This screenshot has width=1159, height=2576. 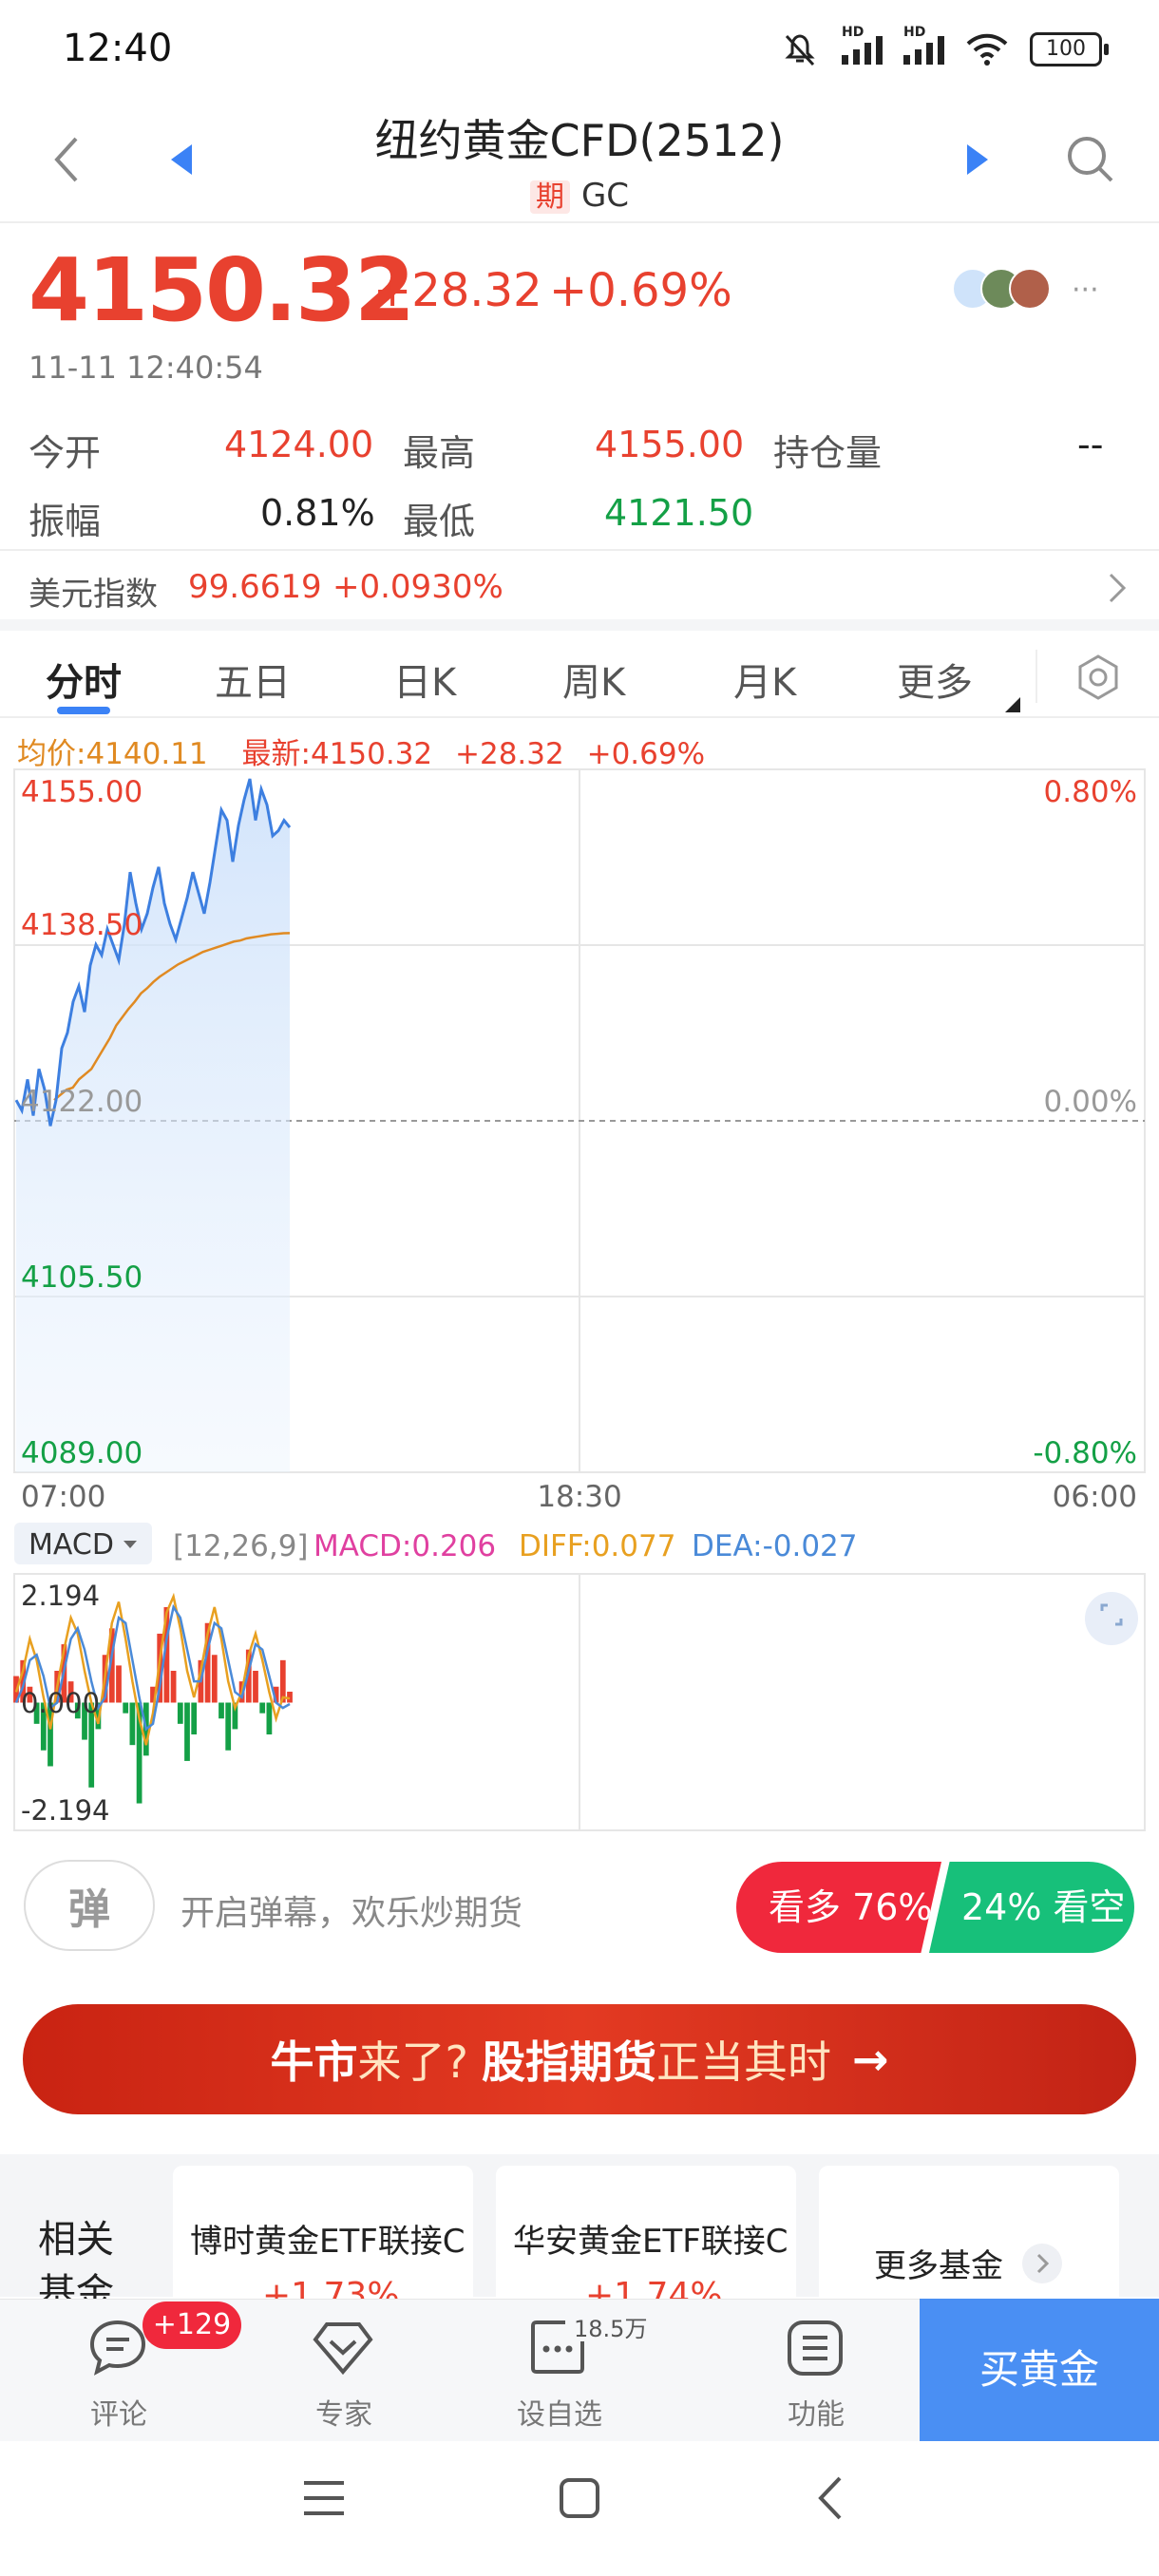 What do you see at coordinates (579, 47) in the screenshot?
I see `status-bar: 12:40 HD HD 100` at bounding box center [579, 47].